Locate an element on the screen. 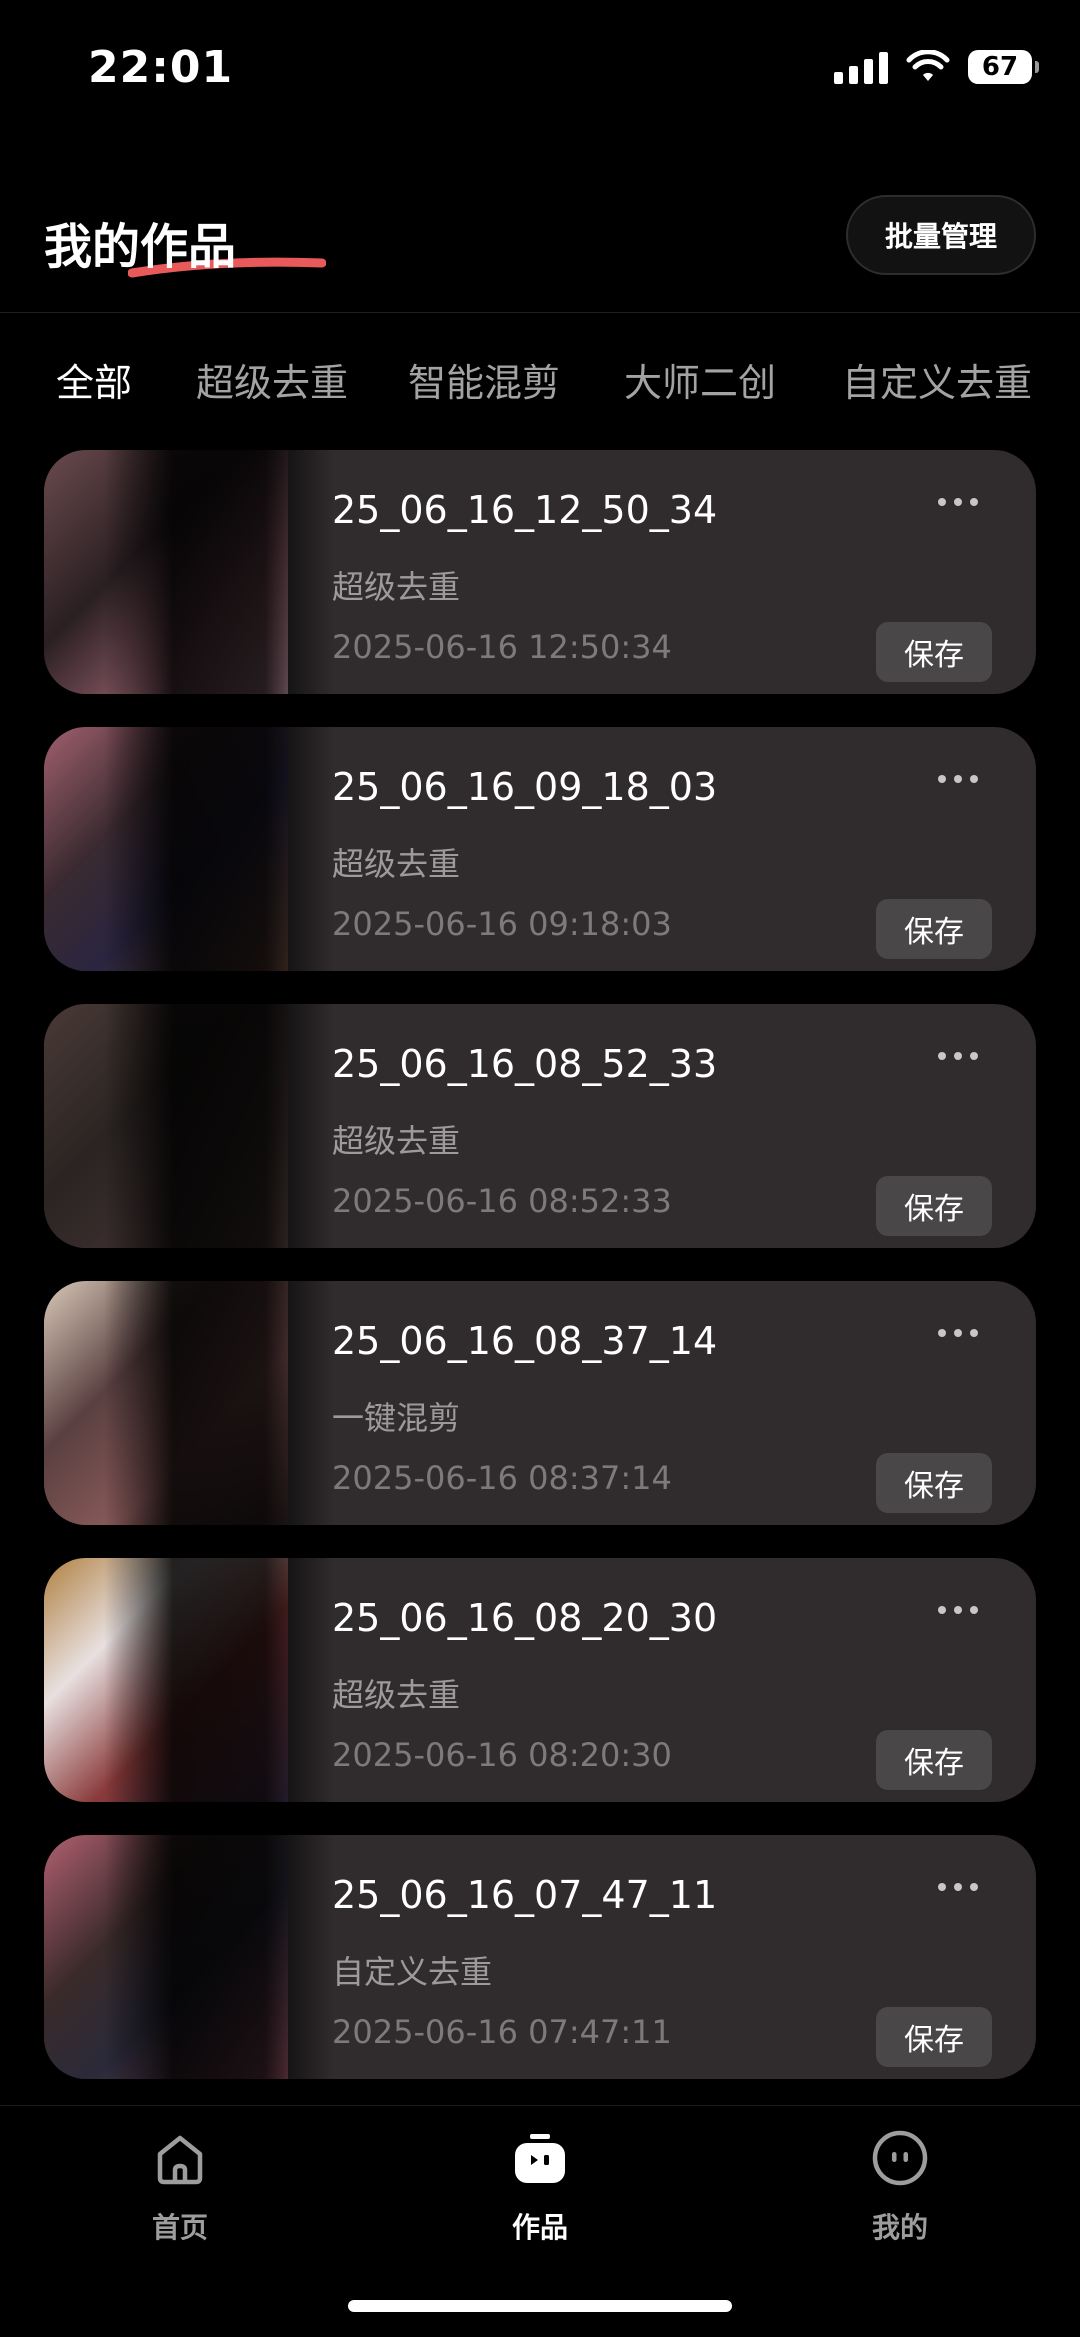  work-date: 2025-06-16 08:52:33 is located at coordinates (502, 1201).